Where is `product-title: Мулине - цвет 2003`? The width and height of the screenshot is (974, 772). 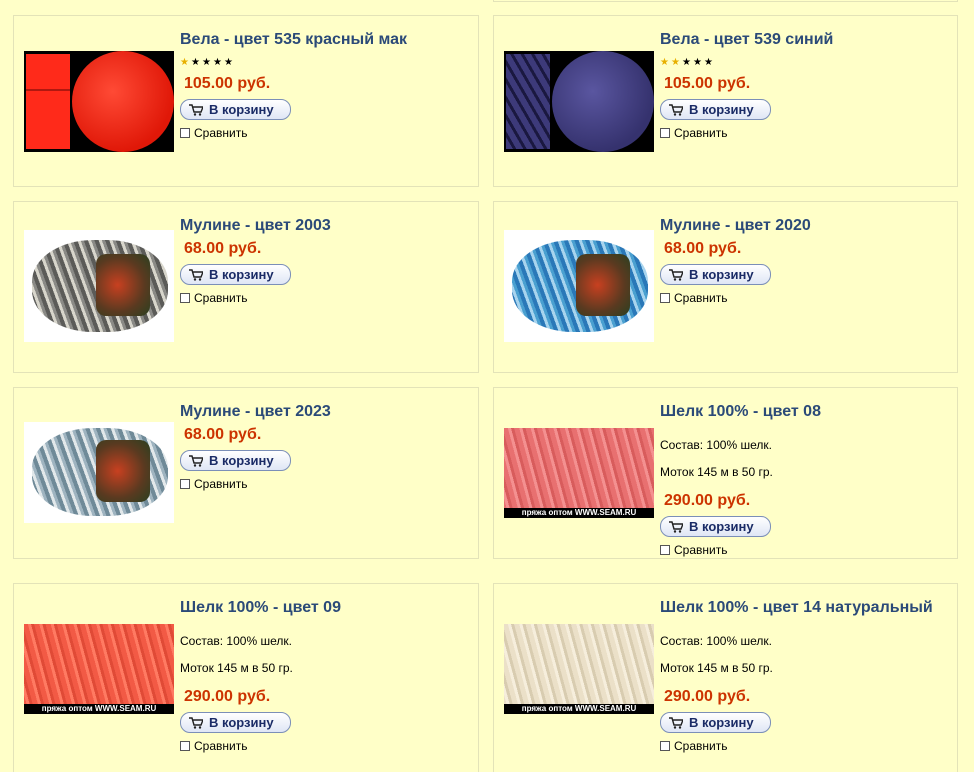
product-title: Мулине - цвет 2003 is located at coordinates (255, 226).